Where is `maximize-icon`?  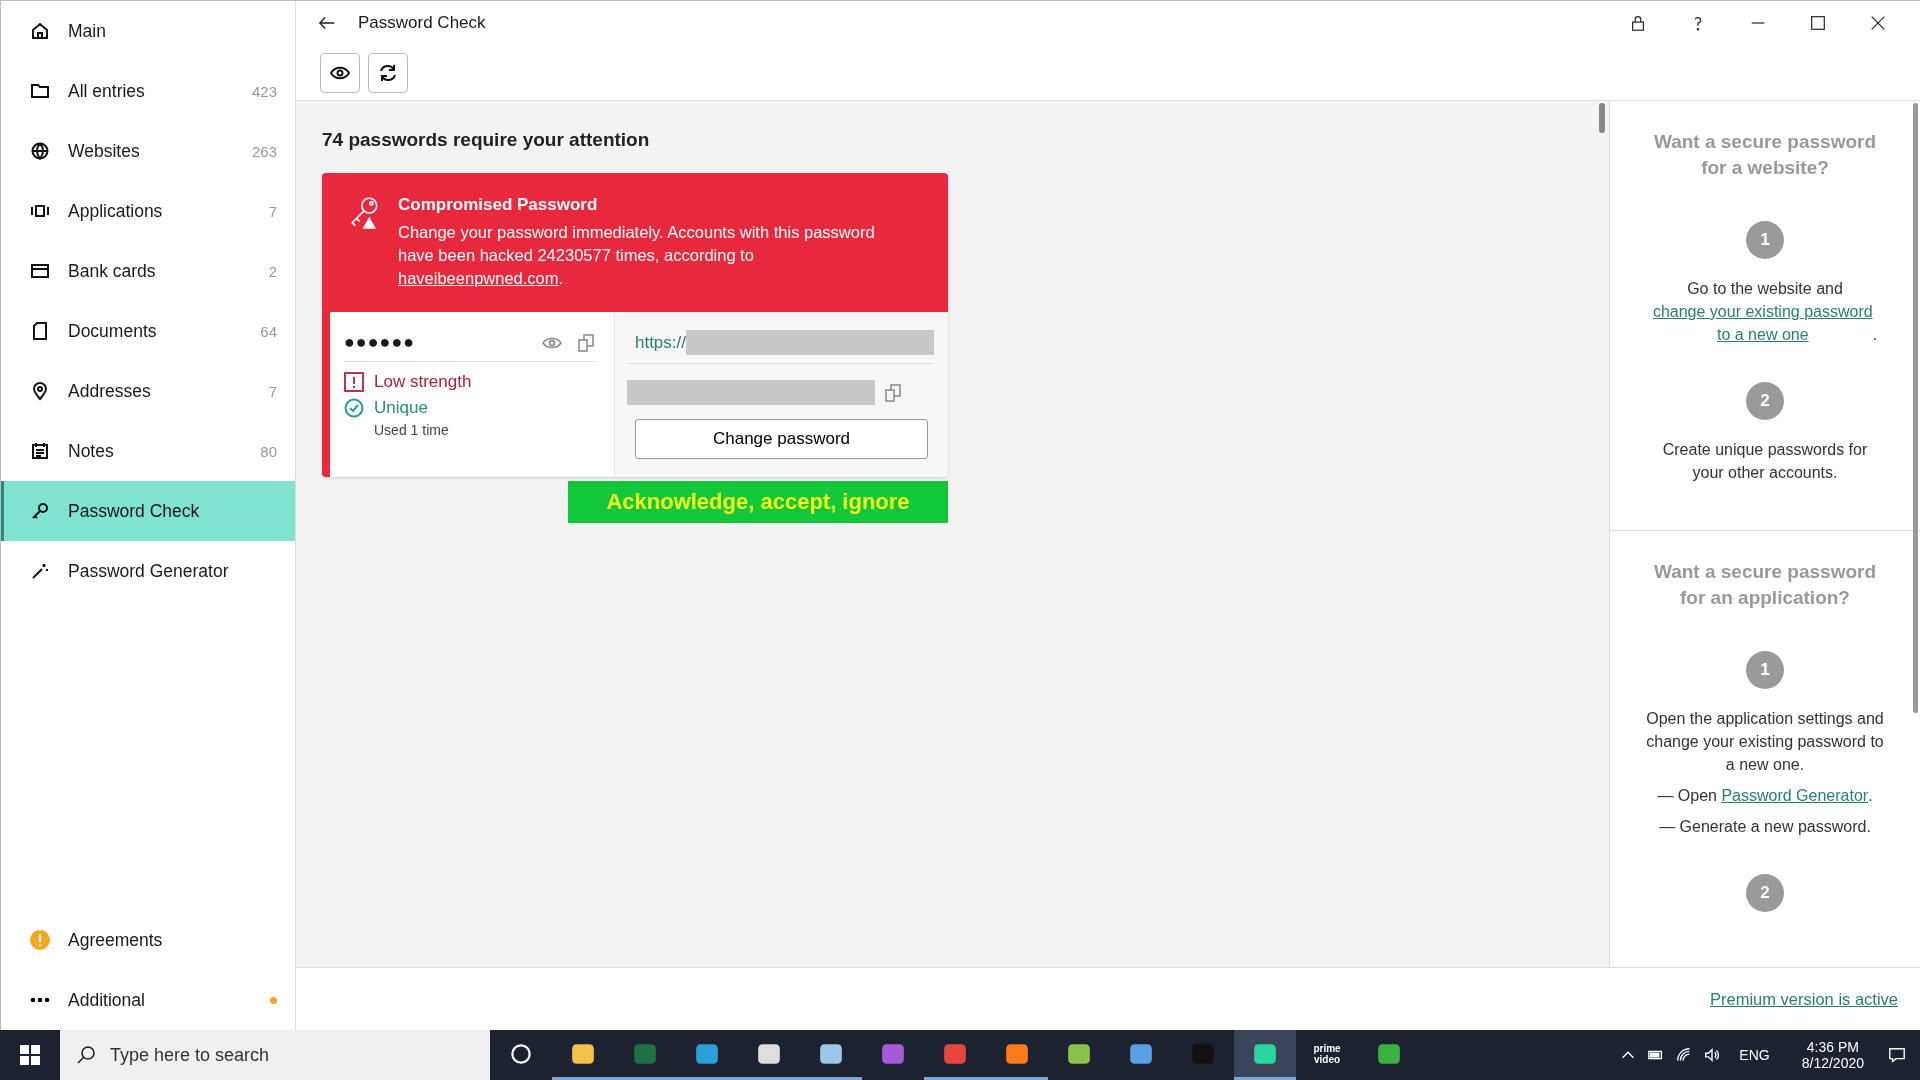 maximize-icon is located at coordinates (1818, 23).